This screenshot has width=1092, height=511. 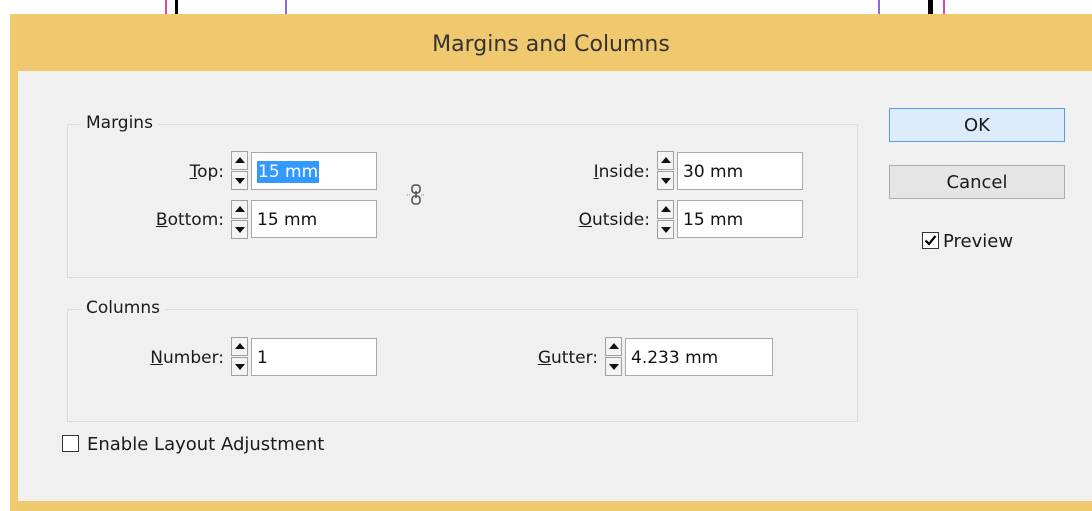 I want to click on number-stepper, so click(x=239, y=356).